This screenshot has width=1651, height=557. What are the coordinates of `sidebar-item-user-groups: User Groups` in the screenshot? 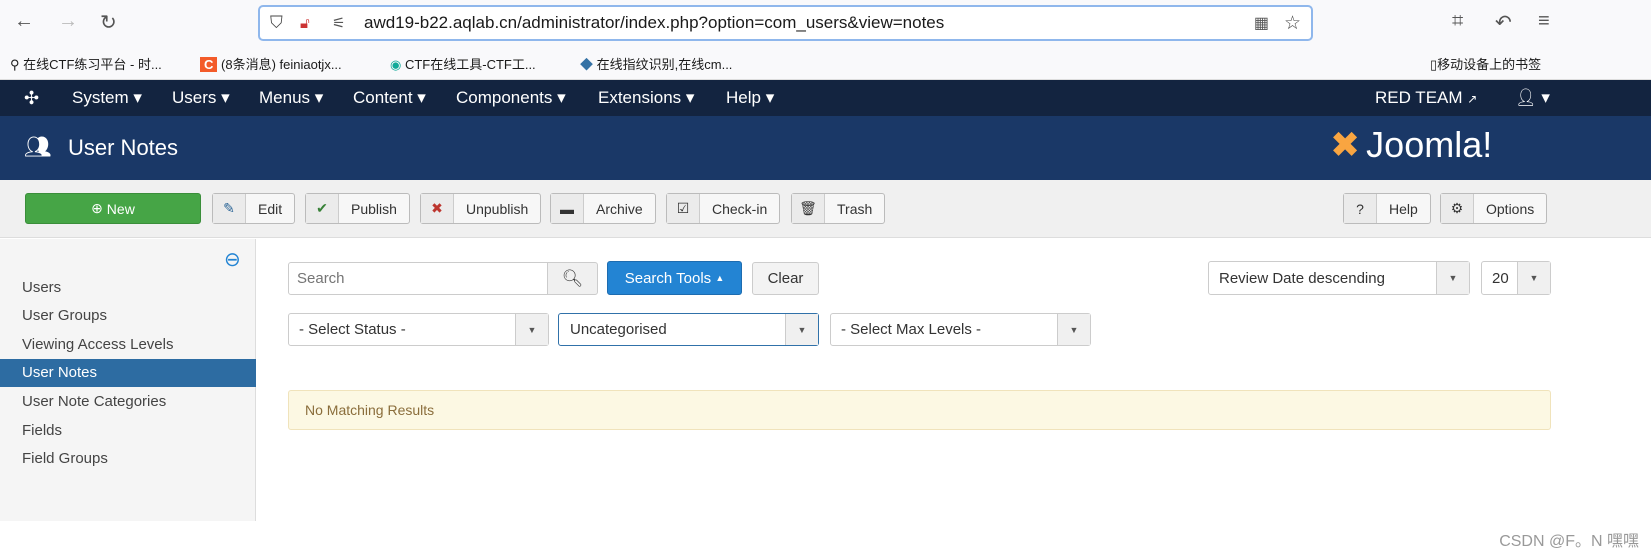 It's located at (128, 316).